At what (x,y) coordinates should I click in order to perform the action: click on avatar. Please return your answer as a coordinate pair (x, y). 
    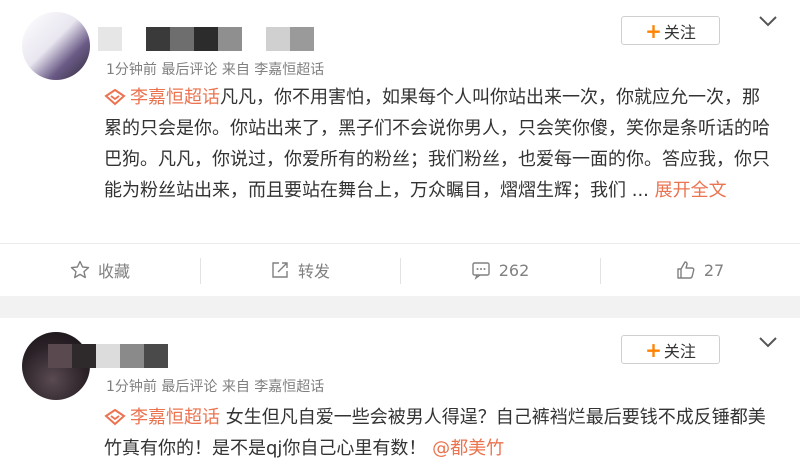
    Looking at the image, I should click on (56, 46).